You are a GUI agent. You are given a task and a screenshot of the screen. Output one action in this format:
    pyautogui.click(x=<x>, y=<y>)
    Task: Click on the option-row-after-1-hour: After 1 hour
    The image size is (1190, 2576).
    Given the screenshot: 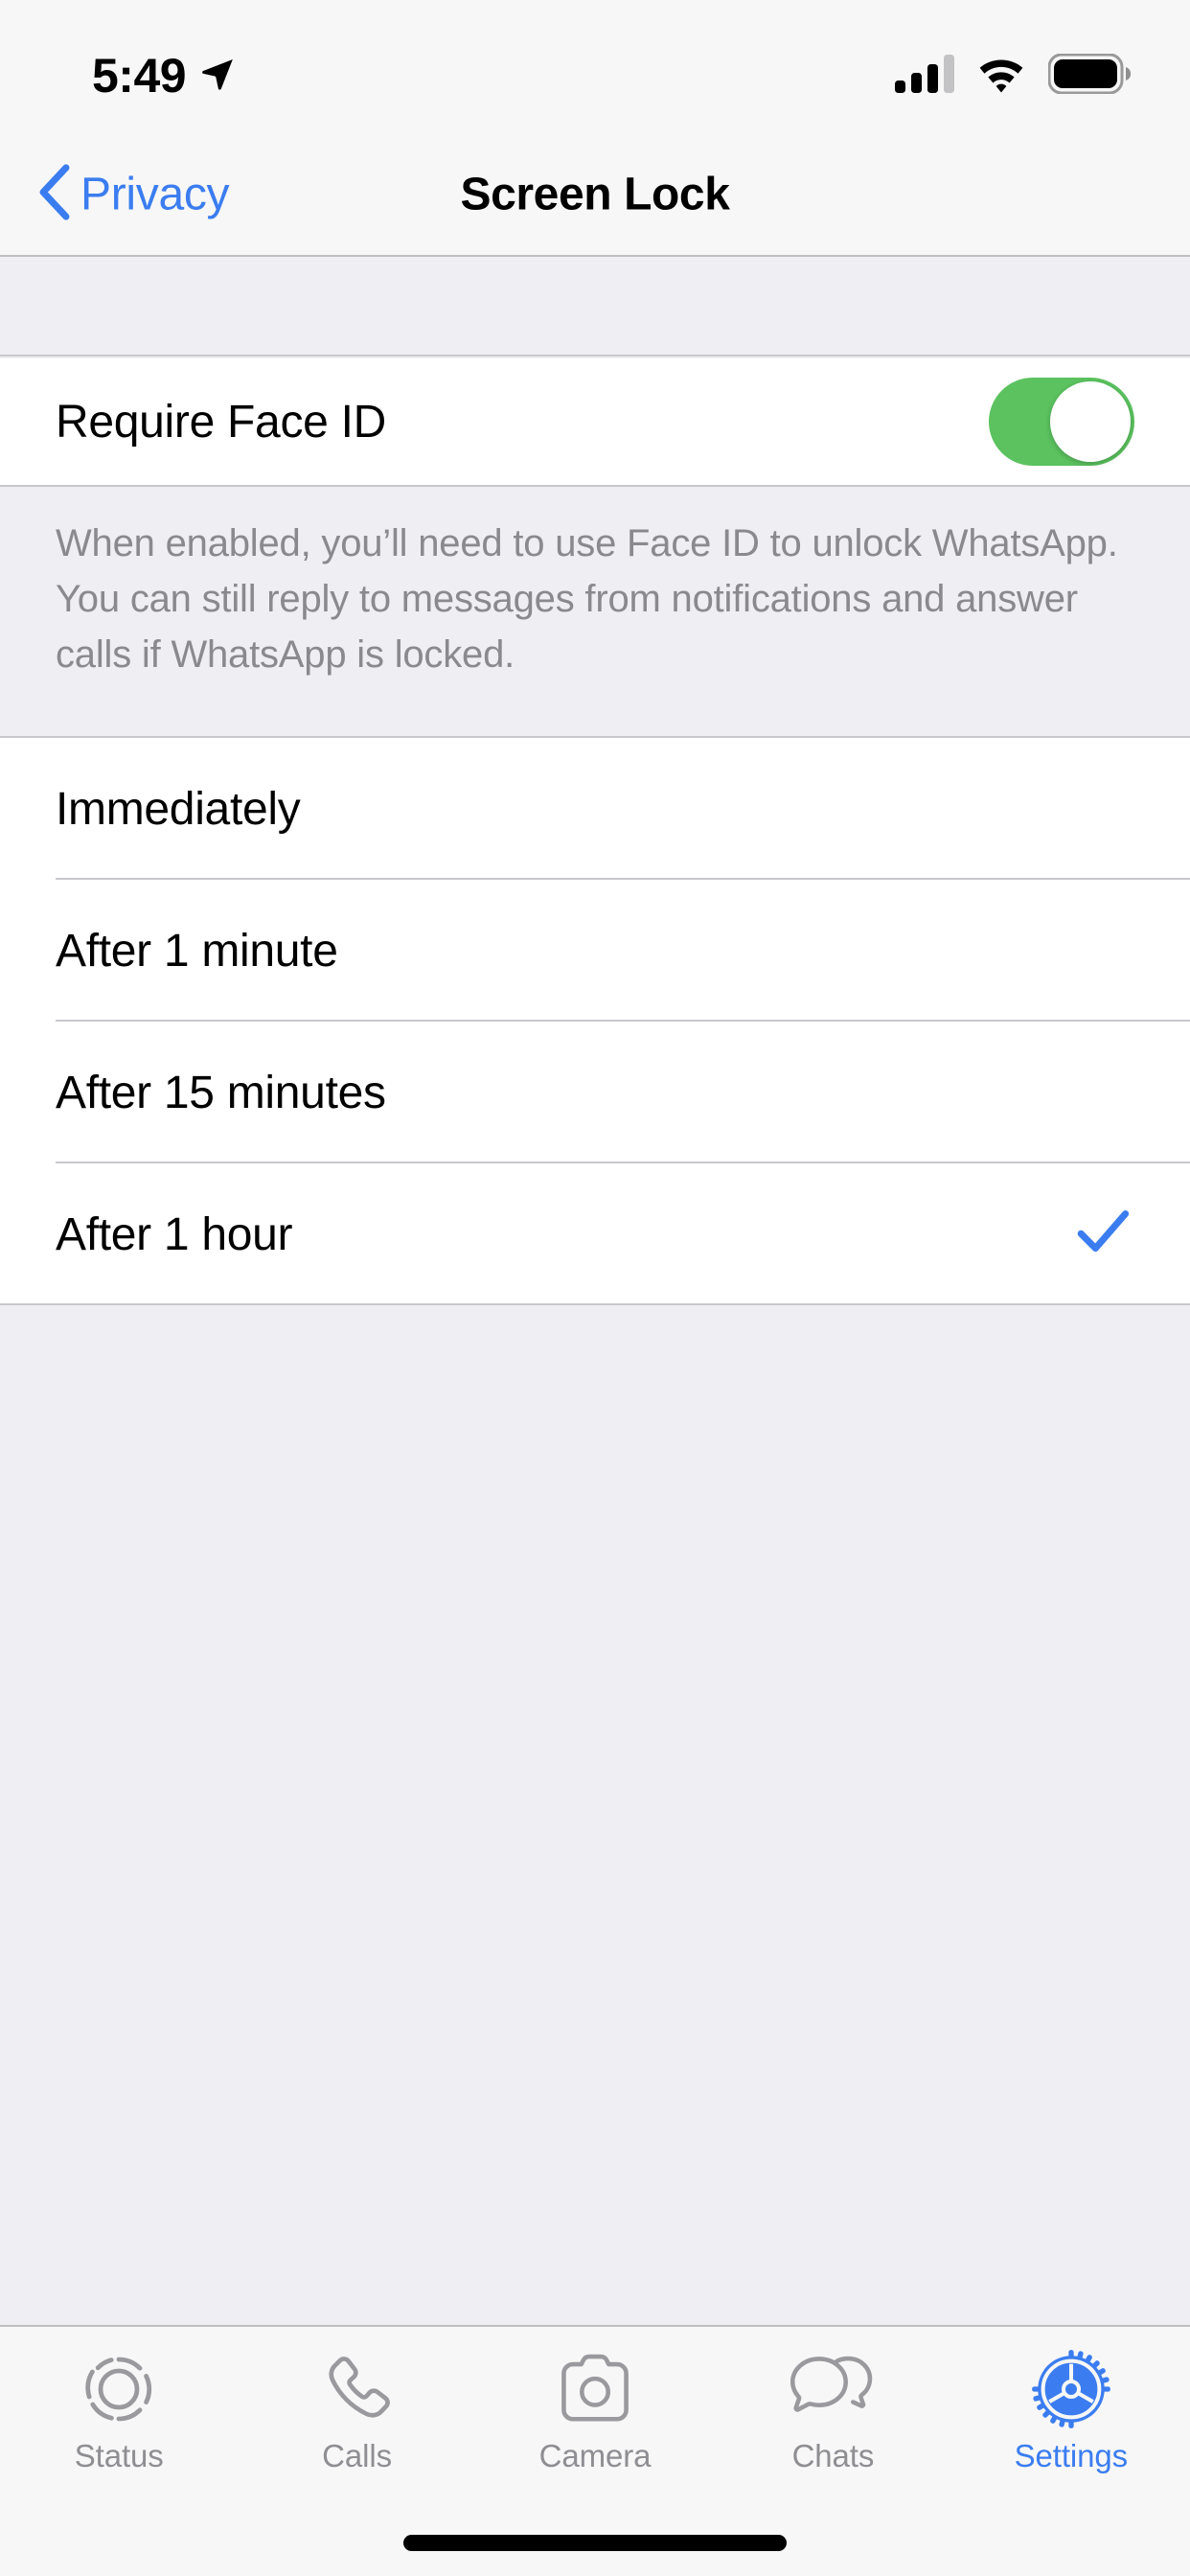 What is the action you would take?
    pyautogui.click(x=595, y=1234)
    